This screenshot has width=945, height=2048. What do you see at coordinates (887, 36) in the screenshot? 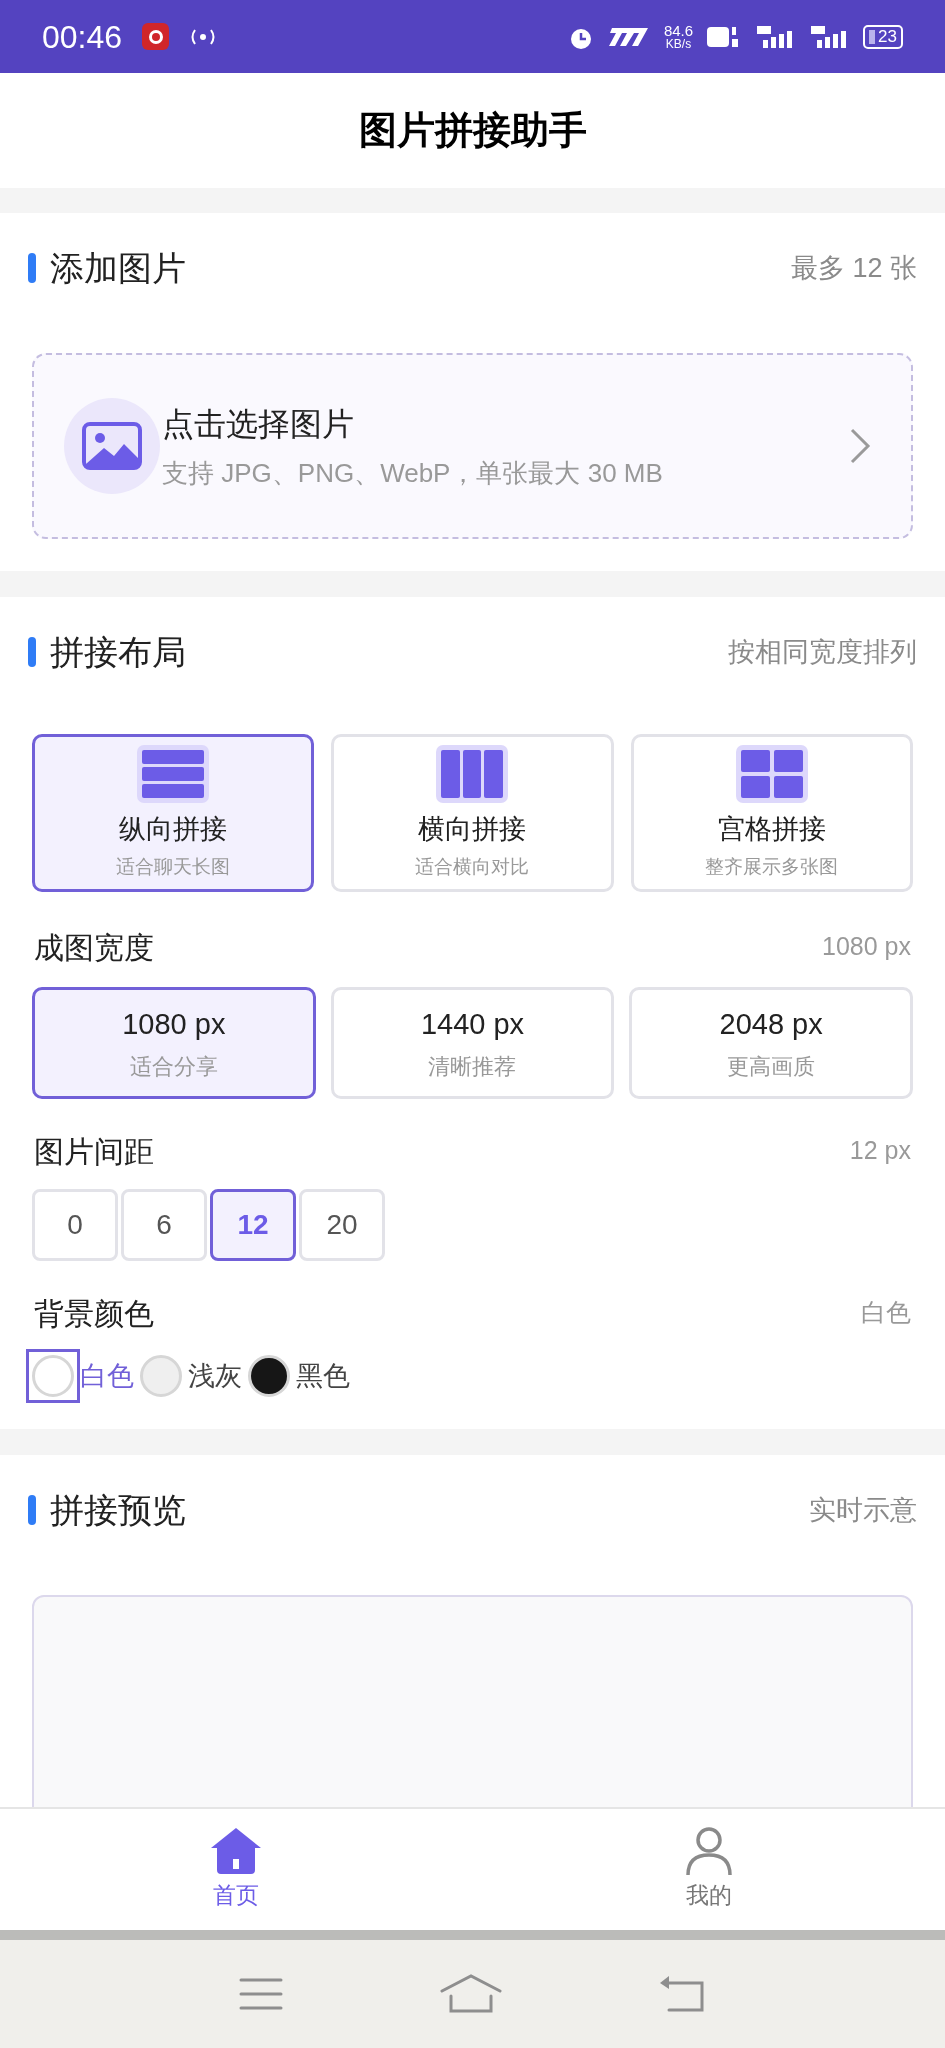
I see `battery-level: 23` at bounding box center [887, 36].